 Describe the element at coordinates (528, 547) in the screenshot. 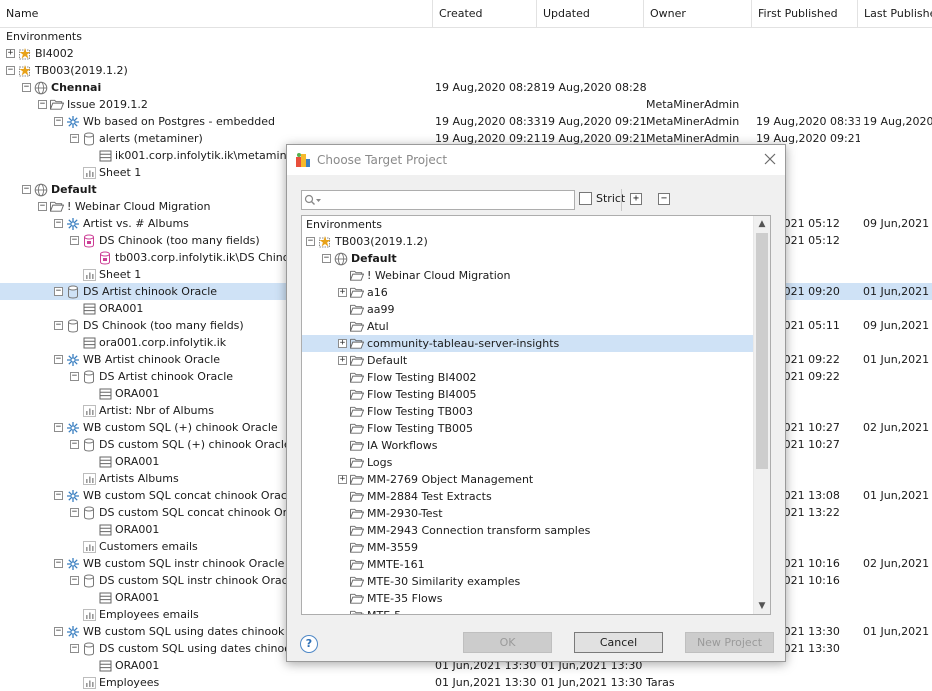

I see `project-tree-row: MM-3559` at that location.